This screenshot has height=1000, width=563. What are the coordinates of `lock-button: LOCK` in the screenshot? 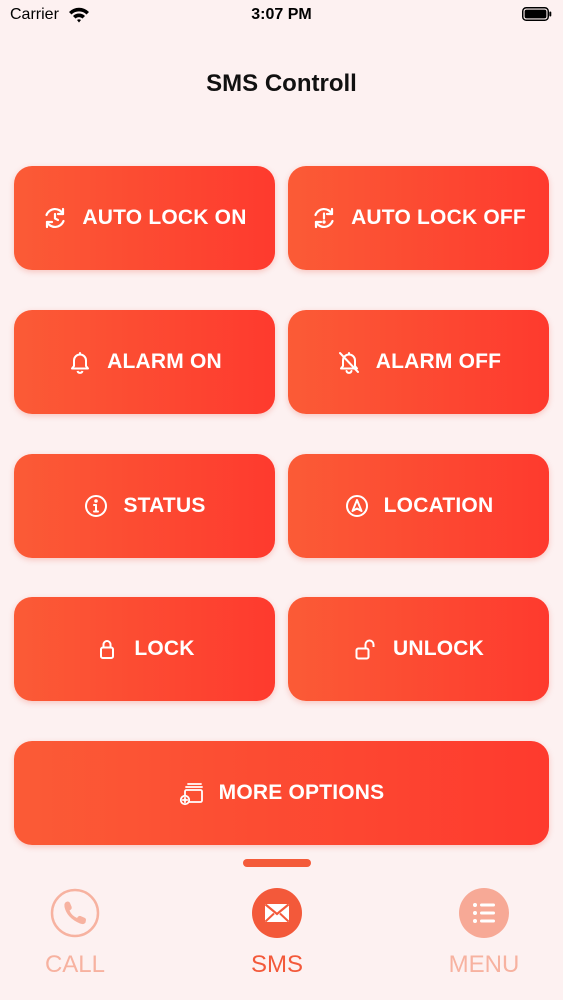 It's located at (144, 649).